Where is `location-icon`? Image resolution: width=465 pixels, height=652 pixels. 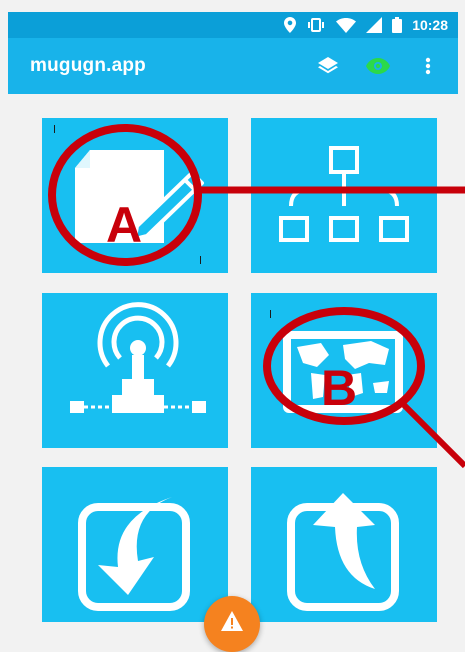
location-icon is located at coordinates (290, 25).